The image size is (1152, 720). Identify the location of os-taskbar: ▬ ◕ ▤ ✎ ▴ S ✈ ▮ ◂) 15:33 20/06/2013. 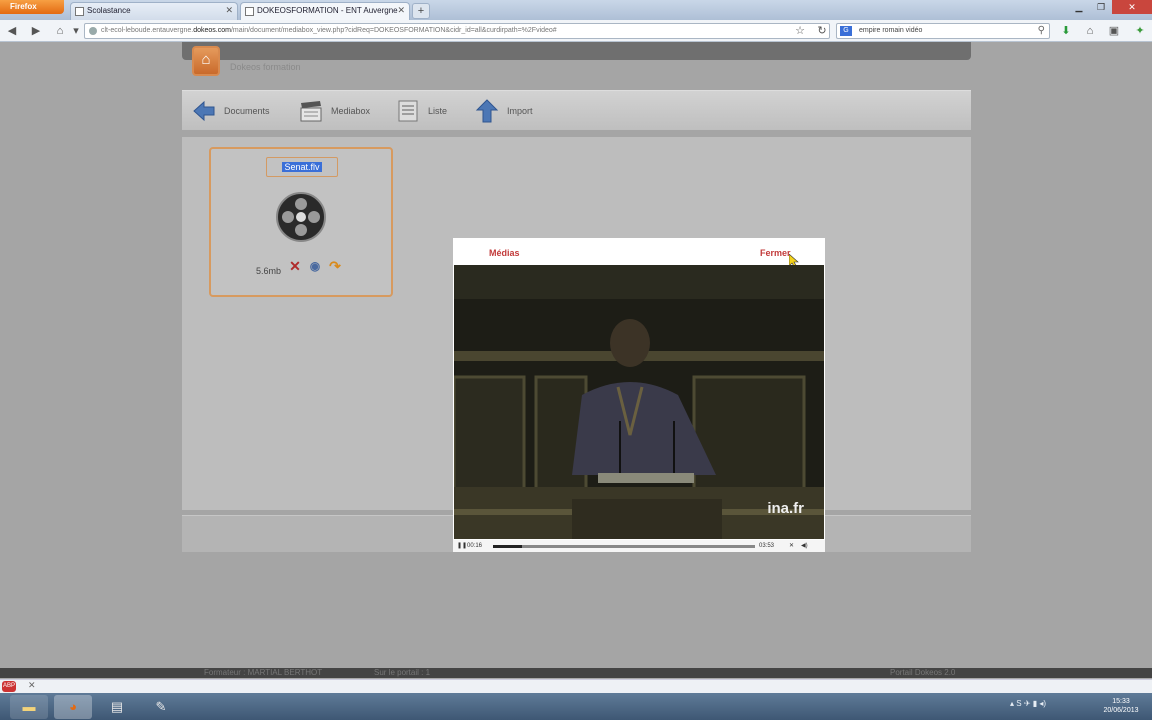
(576, 706).